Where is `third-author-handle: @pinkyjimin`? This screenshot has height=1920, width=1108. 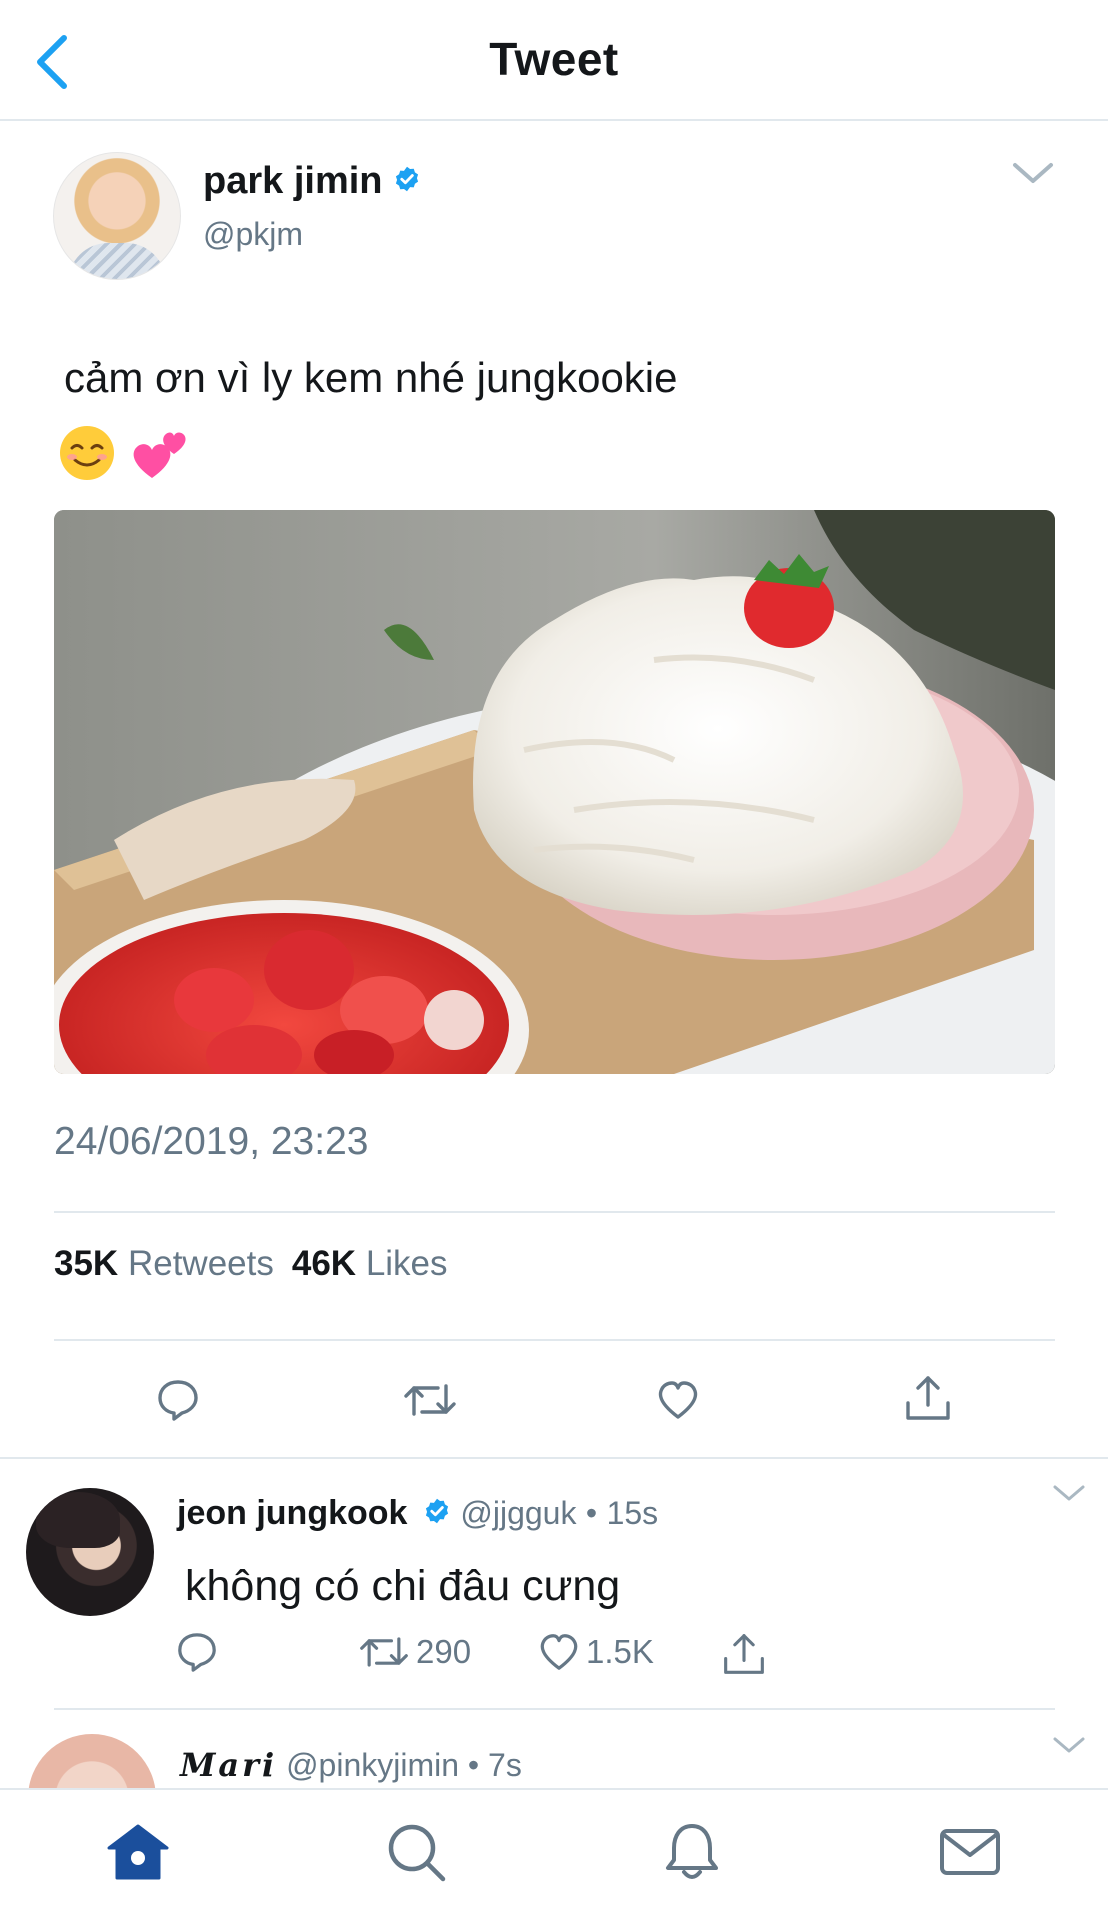 third-author-handle: @pinkyjimin is located at coordinates (373, 1765).